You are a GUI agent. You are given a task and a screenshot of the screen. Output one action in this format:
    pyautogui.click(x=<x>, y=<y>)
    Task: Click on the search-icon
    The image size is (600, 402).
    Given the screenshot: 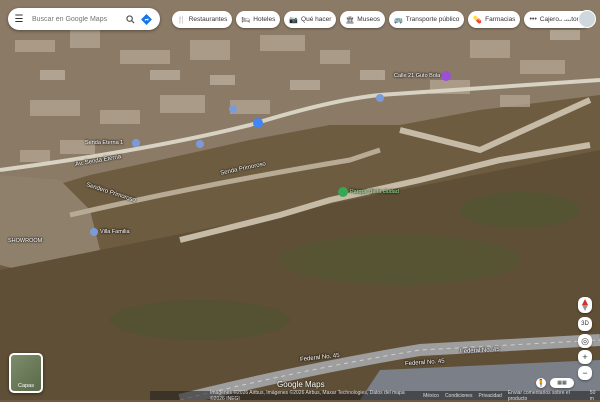 What is the action you would take?
    pyautogui.click(x=130, y=19)
    